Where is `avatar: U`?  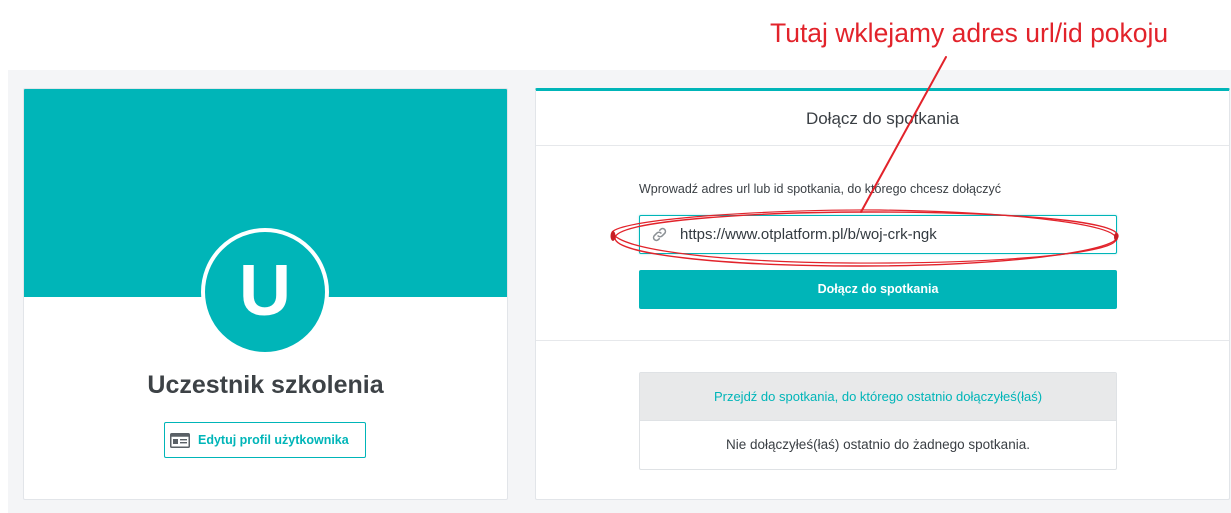
avatar: U is located at coordinates (265, 292).